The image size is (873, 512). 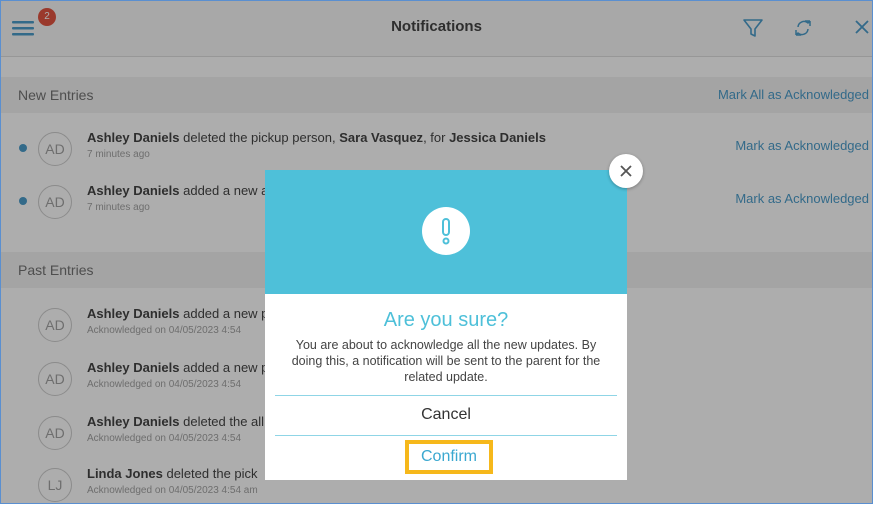 I want to click on dialog-close-button, so click(x=626, y=171).